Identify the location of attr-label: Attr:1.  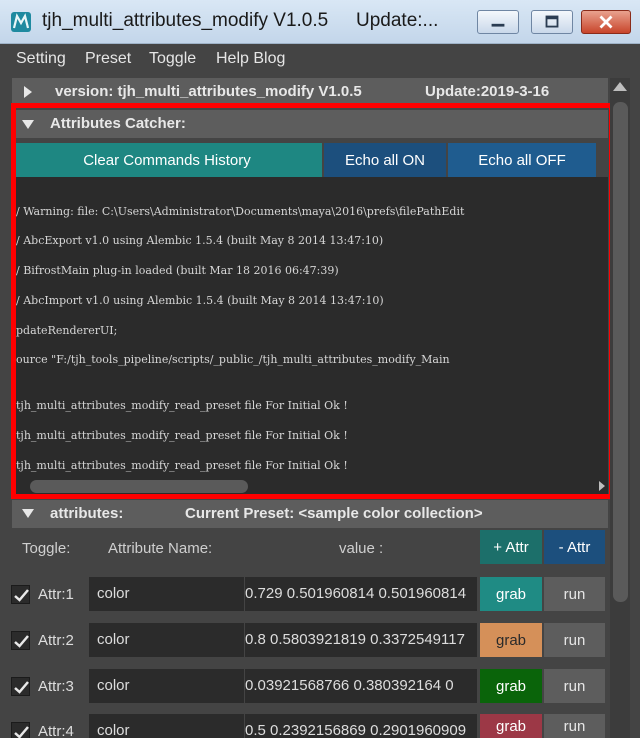
(56, 594).